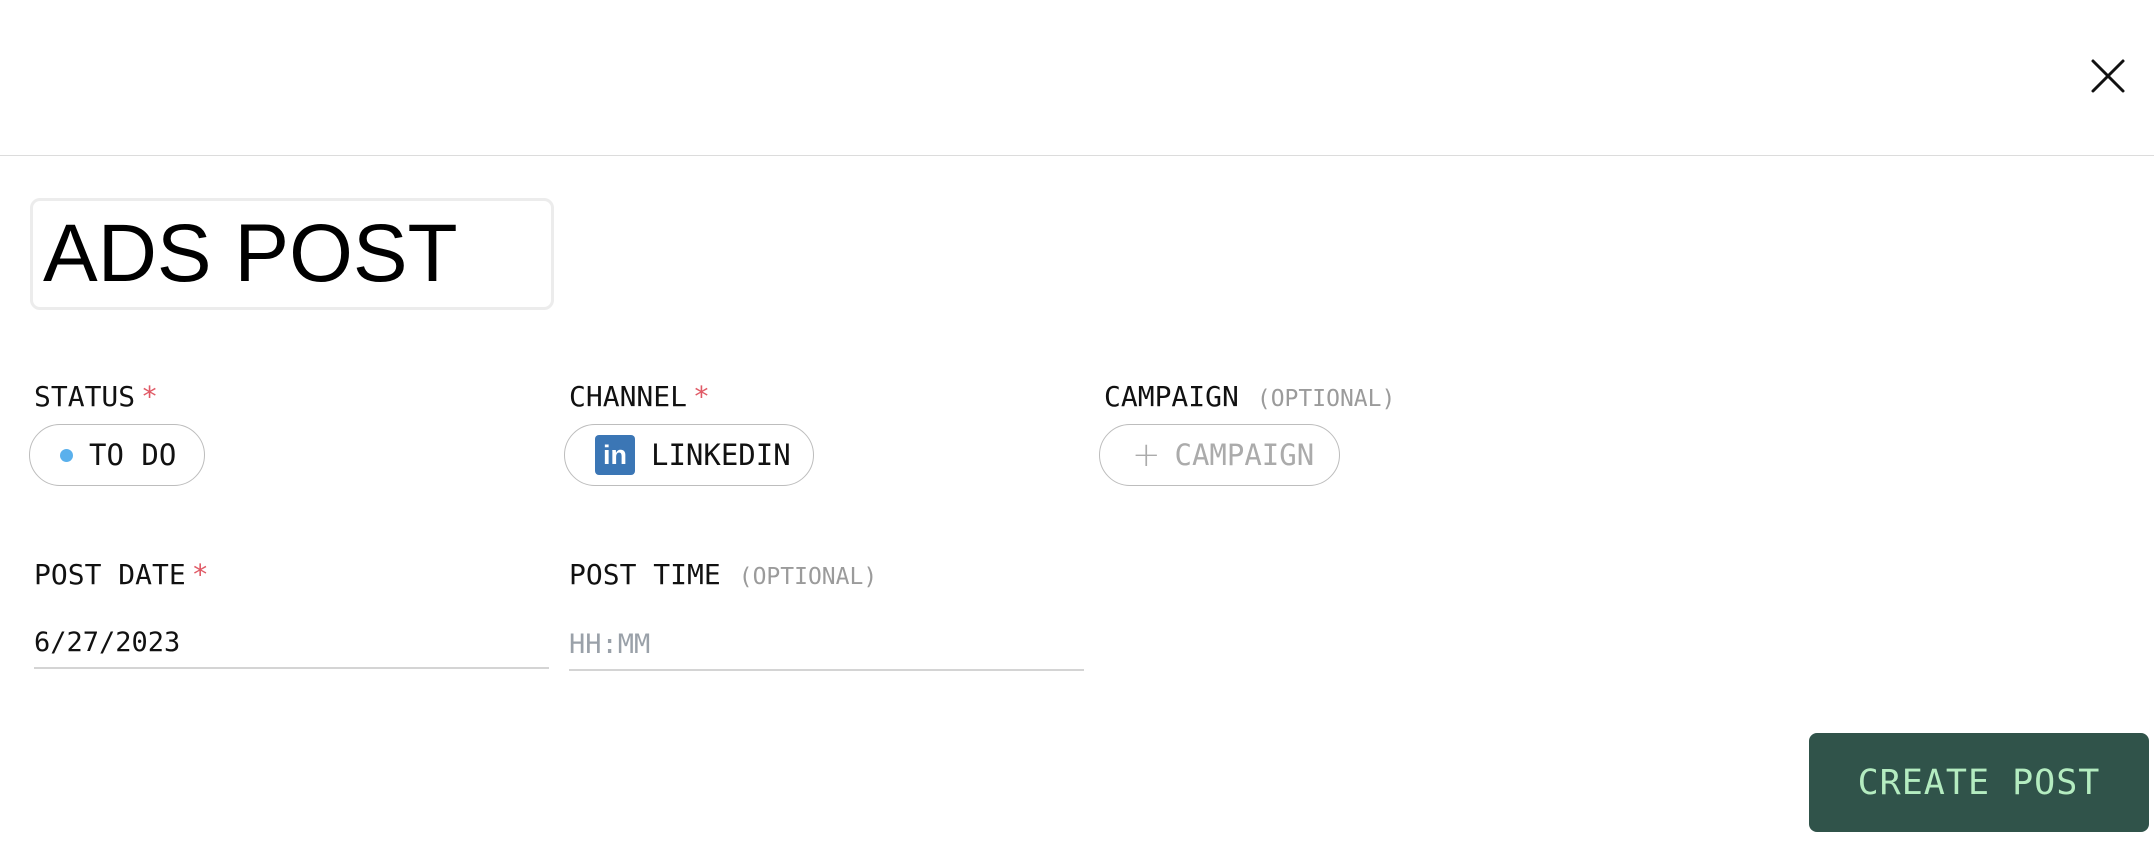 The height and width of the screenshot is (846, 2154). What do you see at coordinates (150, 396) in the screenshot?
I see `status-required-mark: *` at bounding box center [150, 396].